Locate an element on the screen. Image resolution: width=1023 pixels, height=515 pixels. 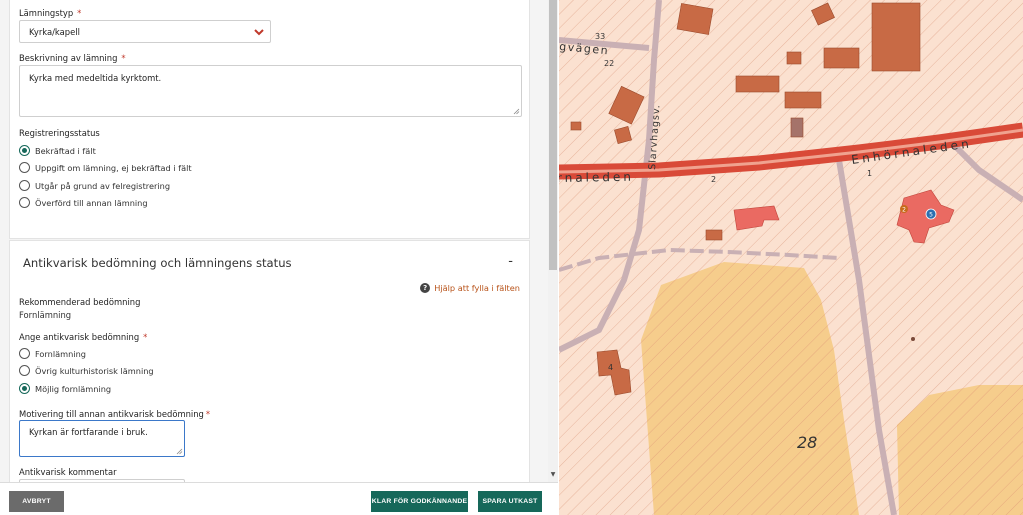
beskrivning-label: Beskrivning av lämning * is located at coordinates (72, 58).